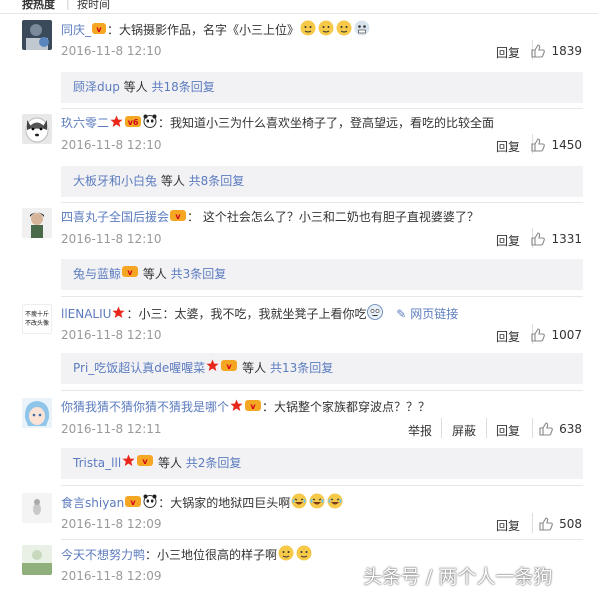 The height and width of the screenshot is (593, 598). I want to click on like-button: 1007, so click(556, 335).